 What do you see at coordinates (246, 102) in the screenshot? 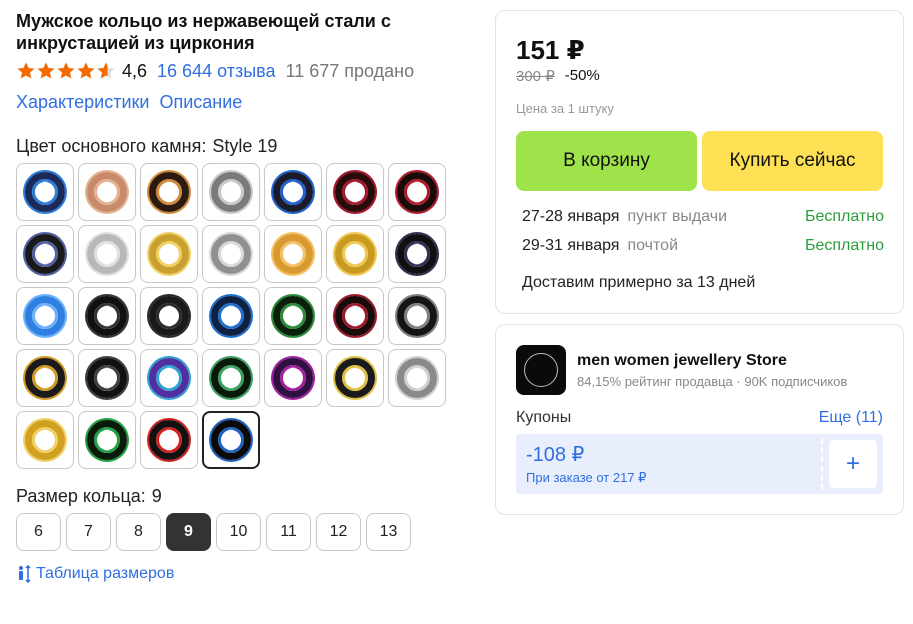
I see `product-tabs: Характеристики Описание` at bounding box center [246, 102].